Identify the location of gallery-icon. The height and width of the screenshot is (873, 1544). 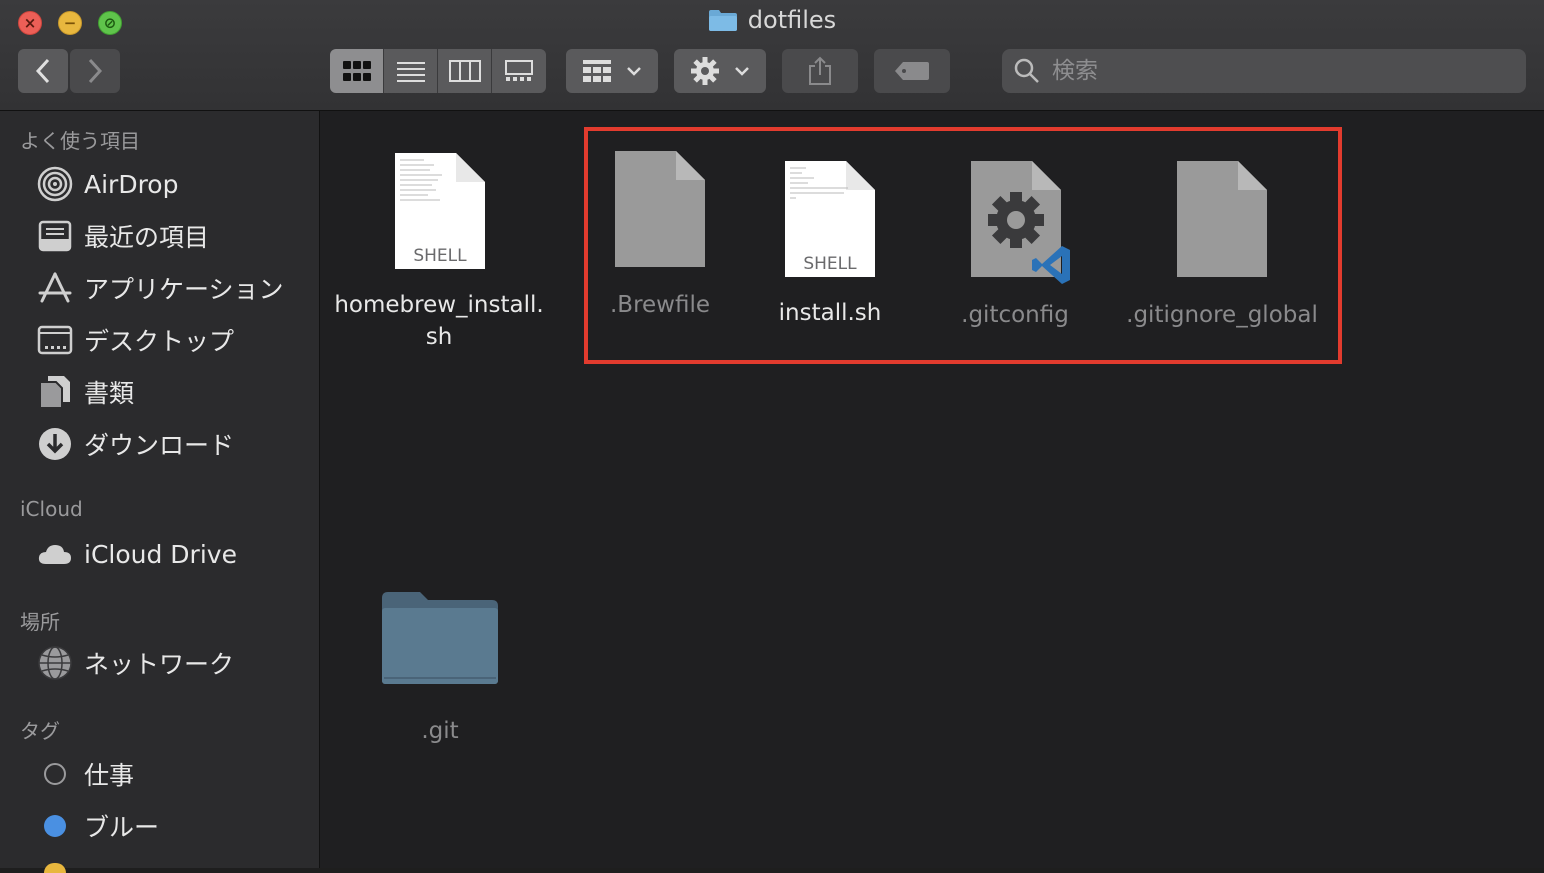
(519, 70).